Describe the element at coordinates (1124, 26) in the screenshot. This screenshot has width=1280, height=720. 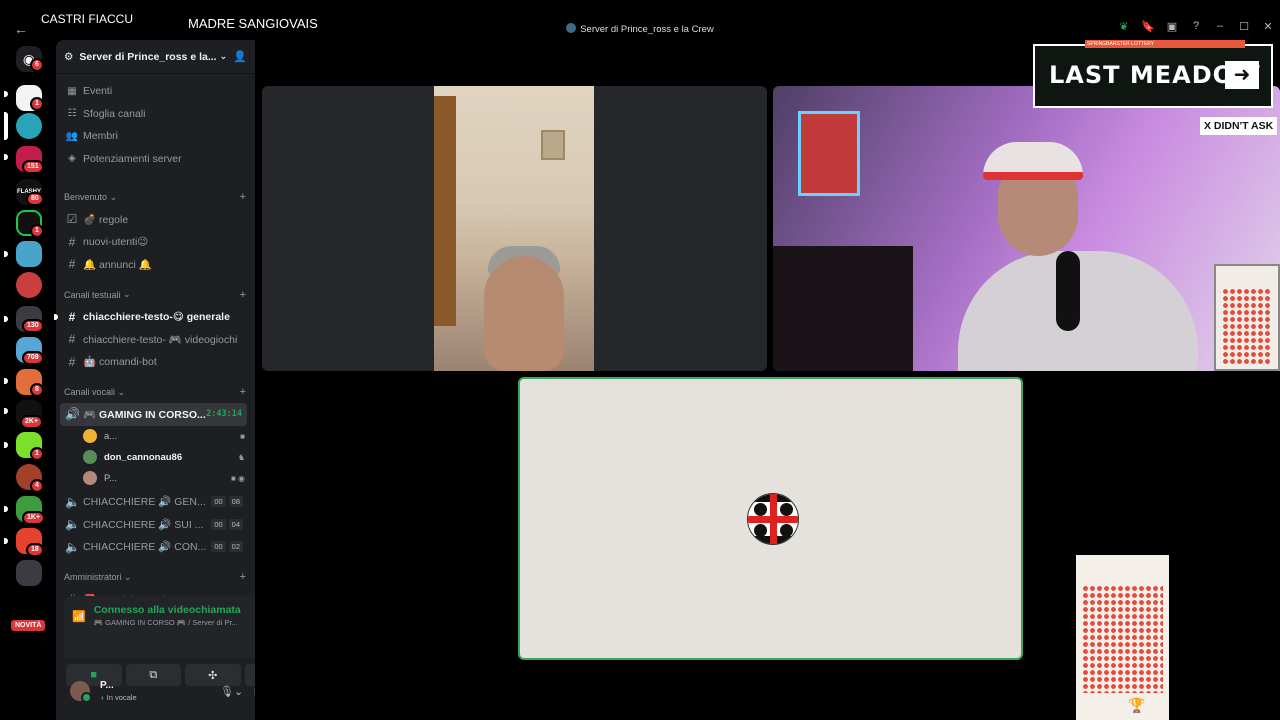
I see `nitro-icon: ❦` at that location.